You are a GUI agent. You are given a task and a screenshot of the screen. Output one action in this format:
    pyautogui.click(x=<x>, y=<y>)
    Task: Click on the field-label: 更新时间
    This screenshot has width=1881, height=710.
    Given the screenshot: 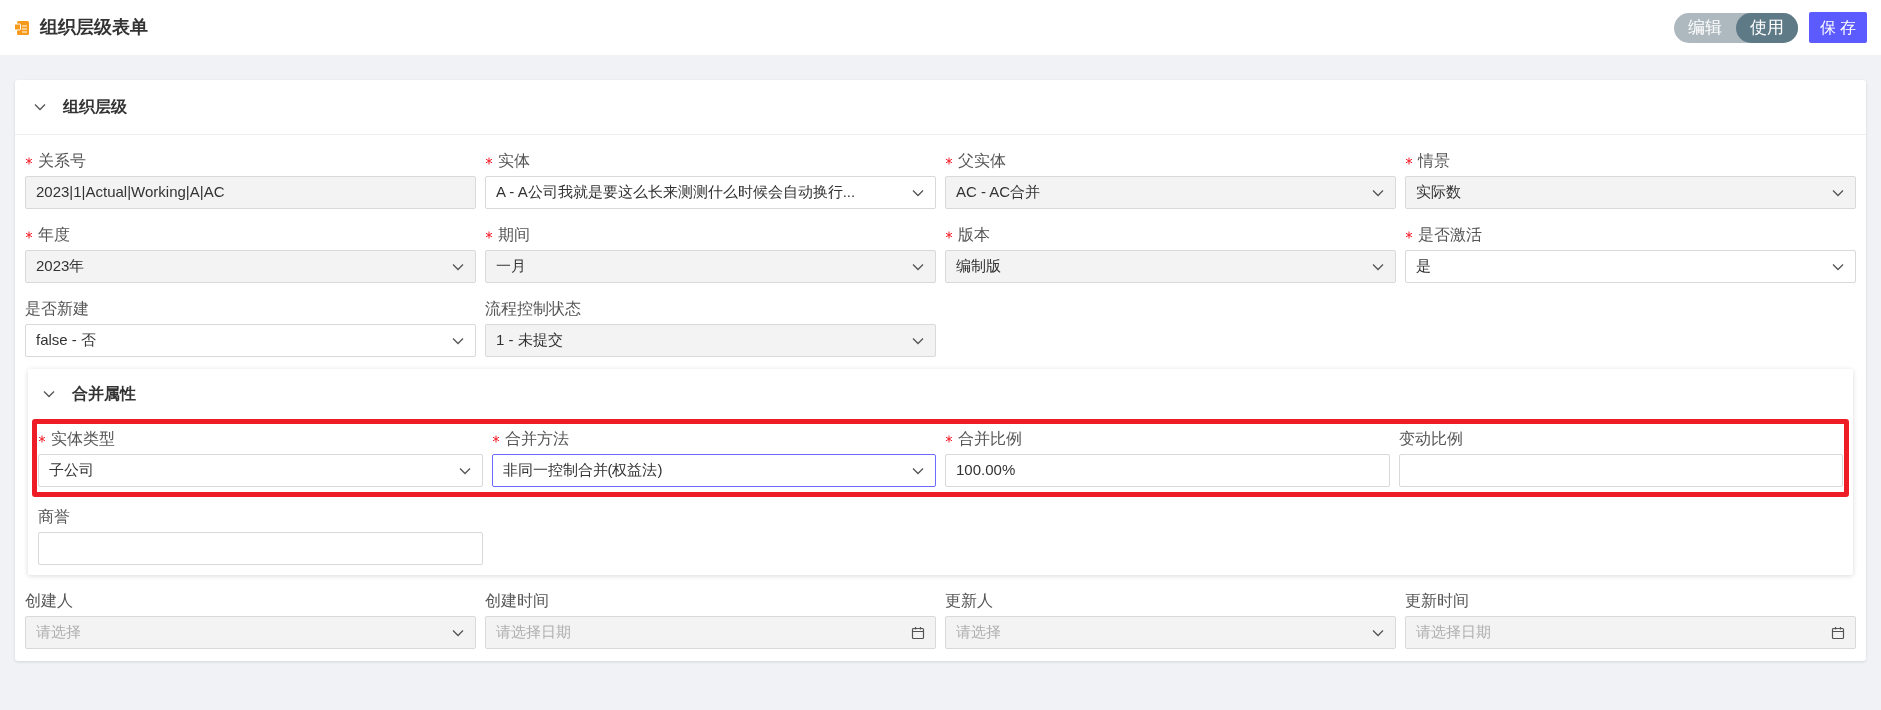 What is the action you would take?
    pyautogui.click(x=1437, y=601)
    